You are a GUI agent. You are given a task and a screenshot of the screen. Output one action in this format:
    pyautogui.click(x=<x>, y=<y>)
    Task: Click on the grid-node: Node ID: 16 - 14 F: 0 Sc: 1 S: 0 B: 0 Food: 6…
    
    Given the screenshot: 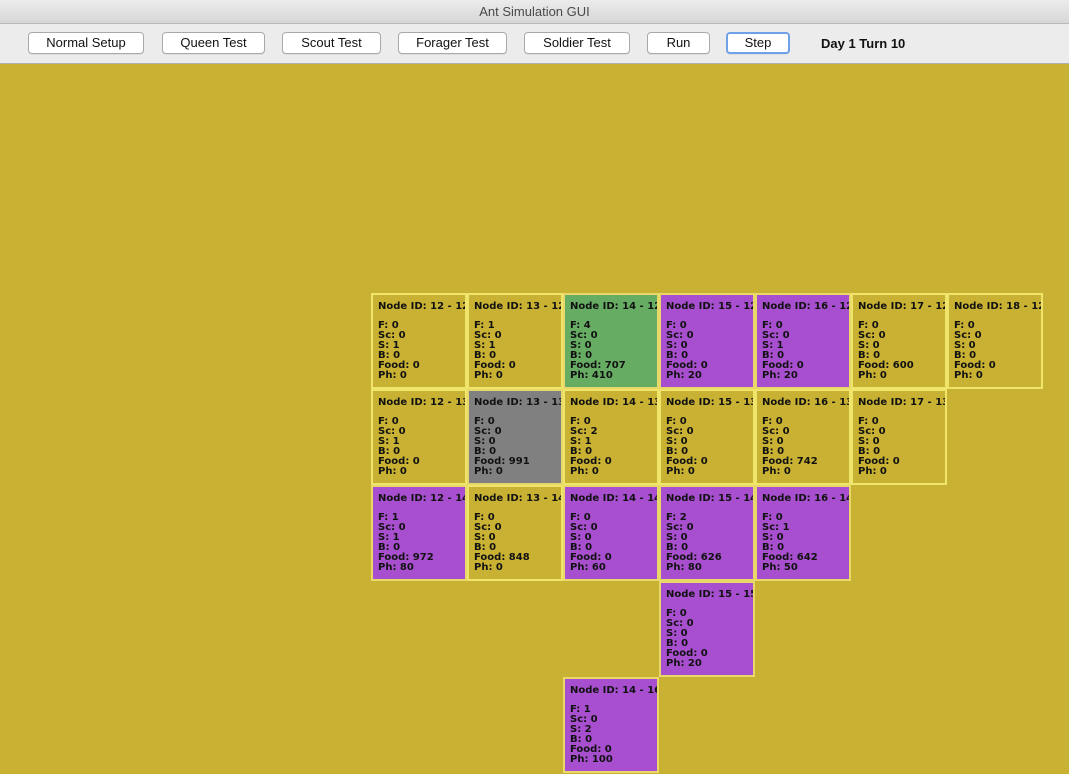 What is the action you would take?
    pyautogui.click(x=803, y=533)
    